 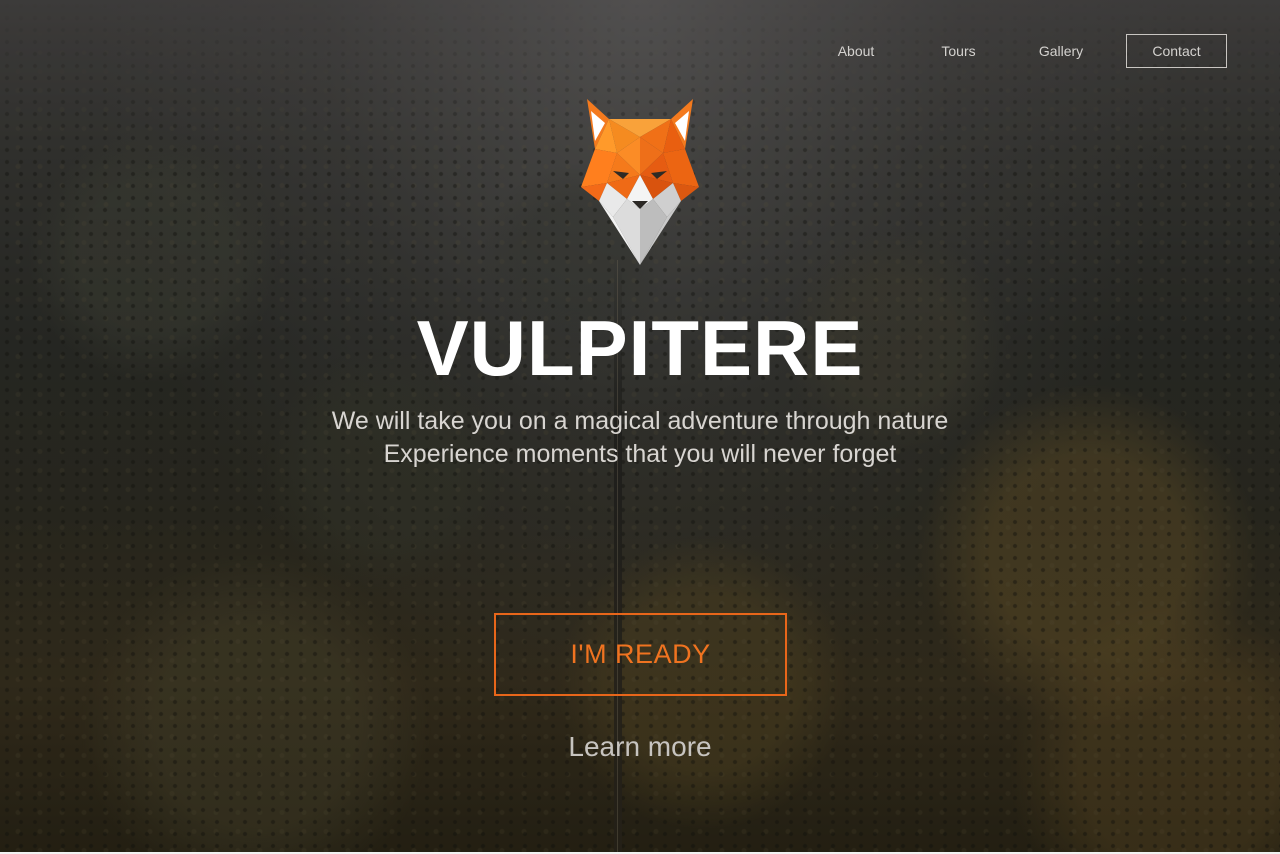 I want to click on nav-gallery: Gallery, so click(x=1061, y=51).